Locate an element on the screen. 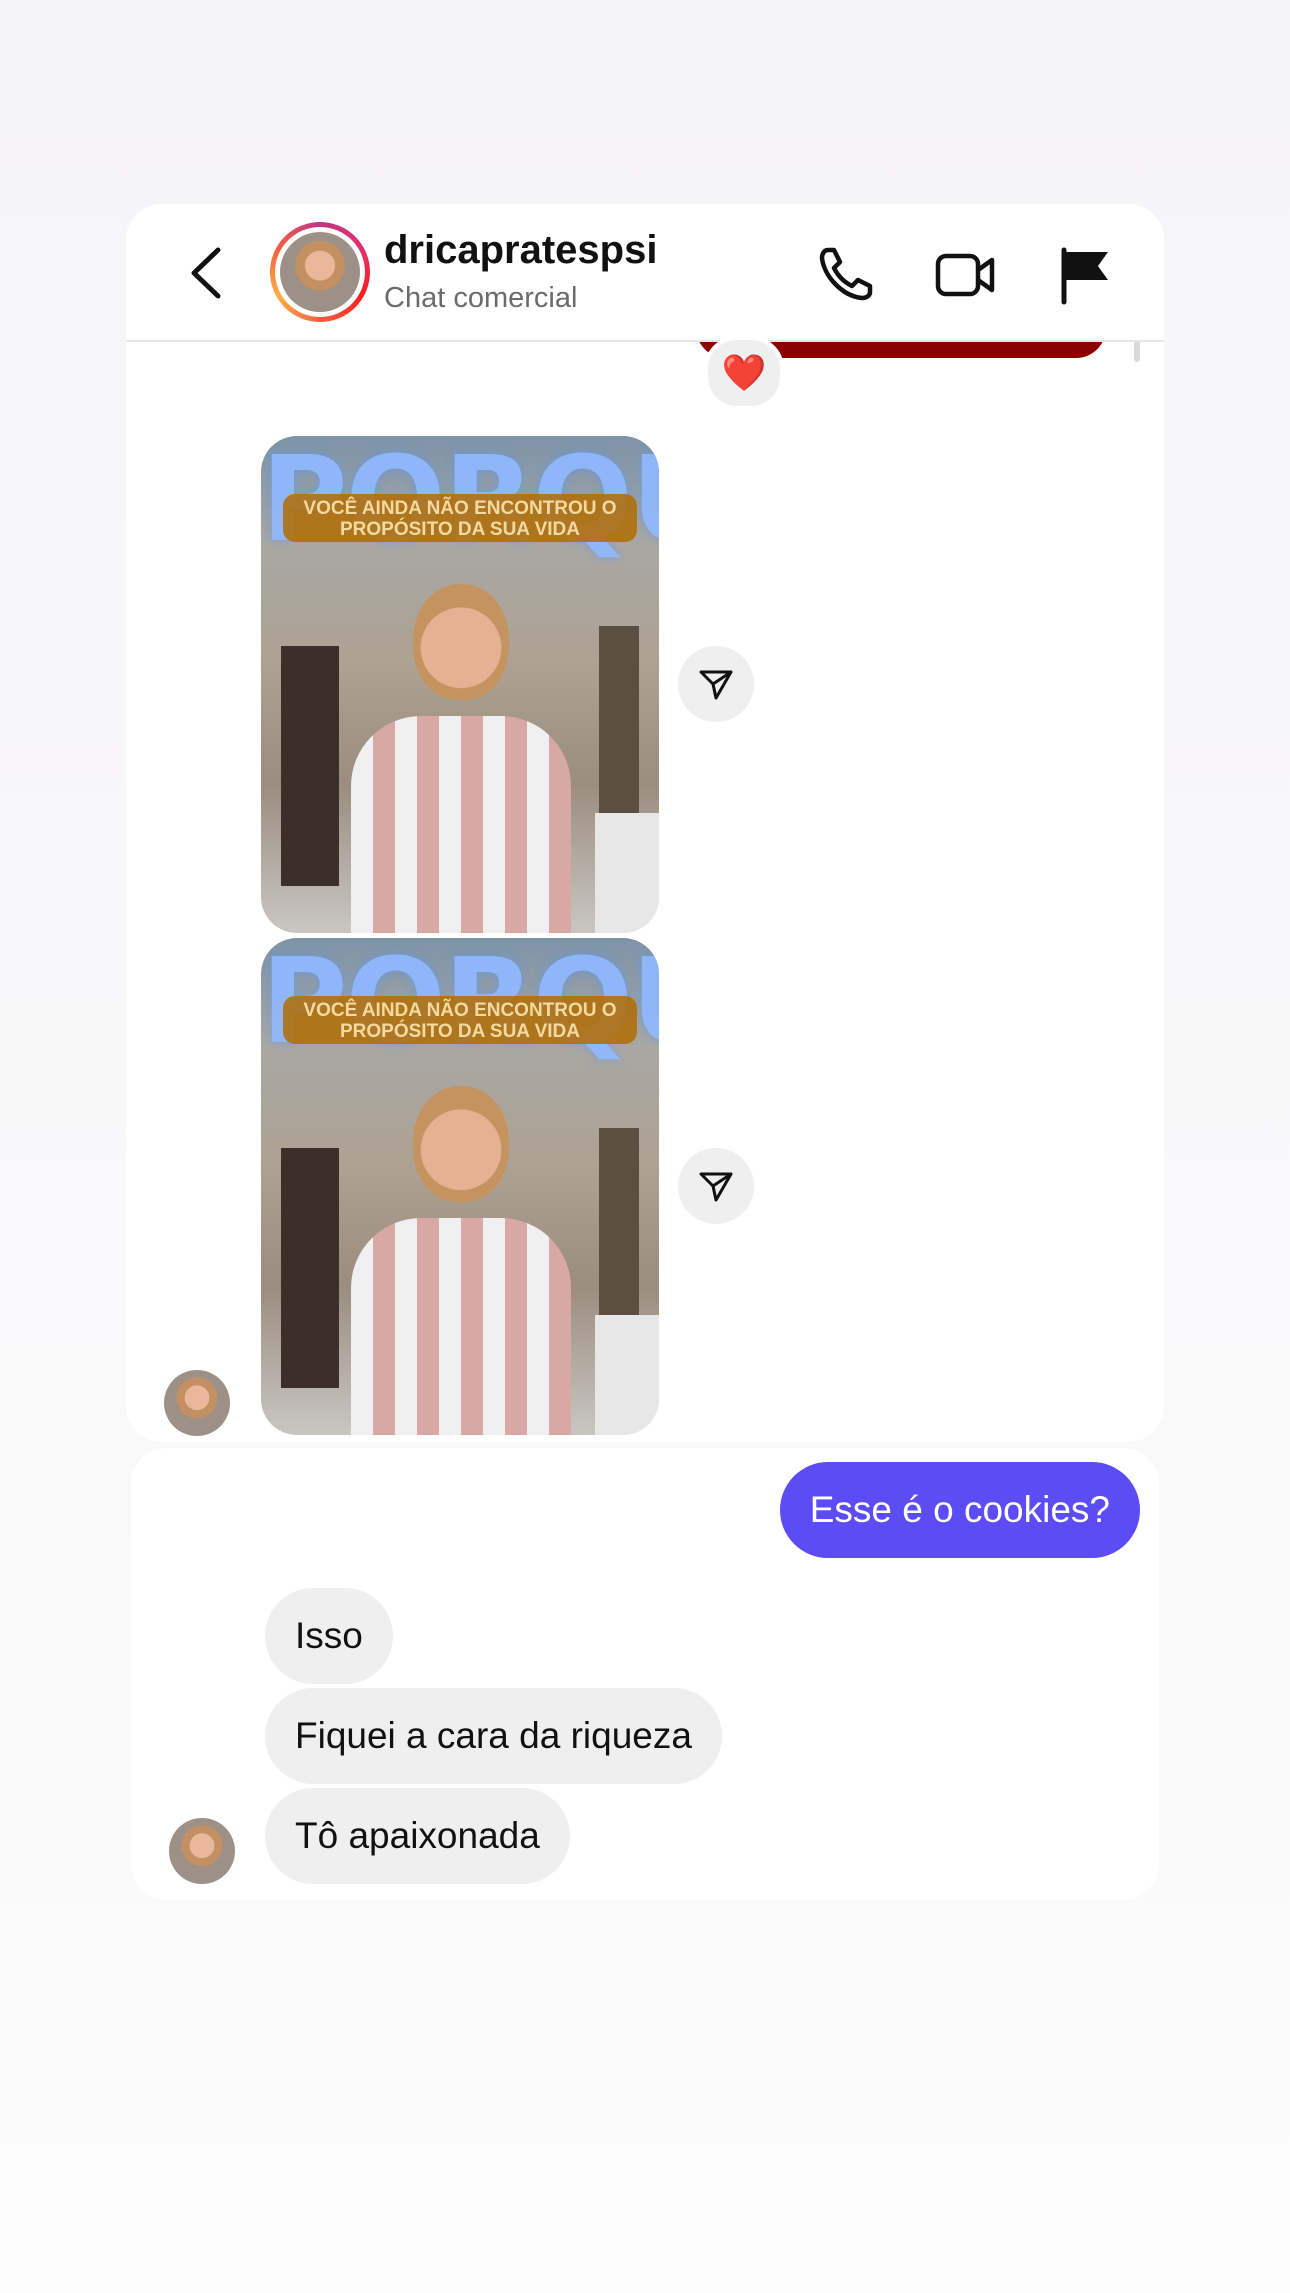 This screenshot has height=2293, width=1290. received-message-bubble: Fiquei a cara da riqueza is located at coordinates (493, 1736).